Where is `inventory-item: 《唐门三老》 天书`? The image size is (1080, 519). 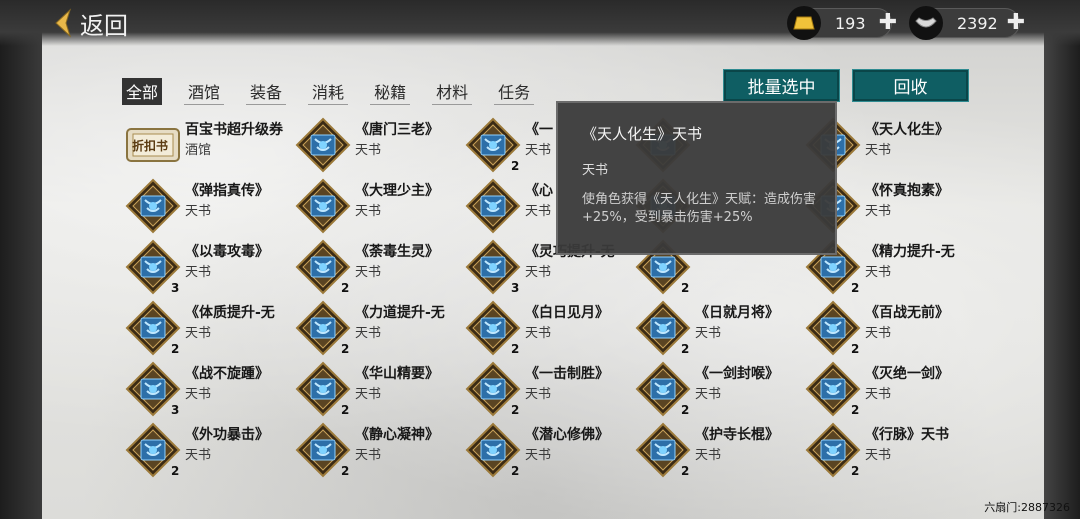 inventory-item: 《唐门三老》 天书 is located at coordinates (380, 148).